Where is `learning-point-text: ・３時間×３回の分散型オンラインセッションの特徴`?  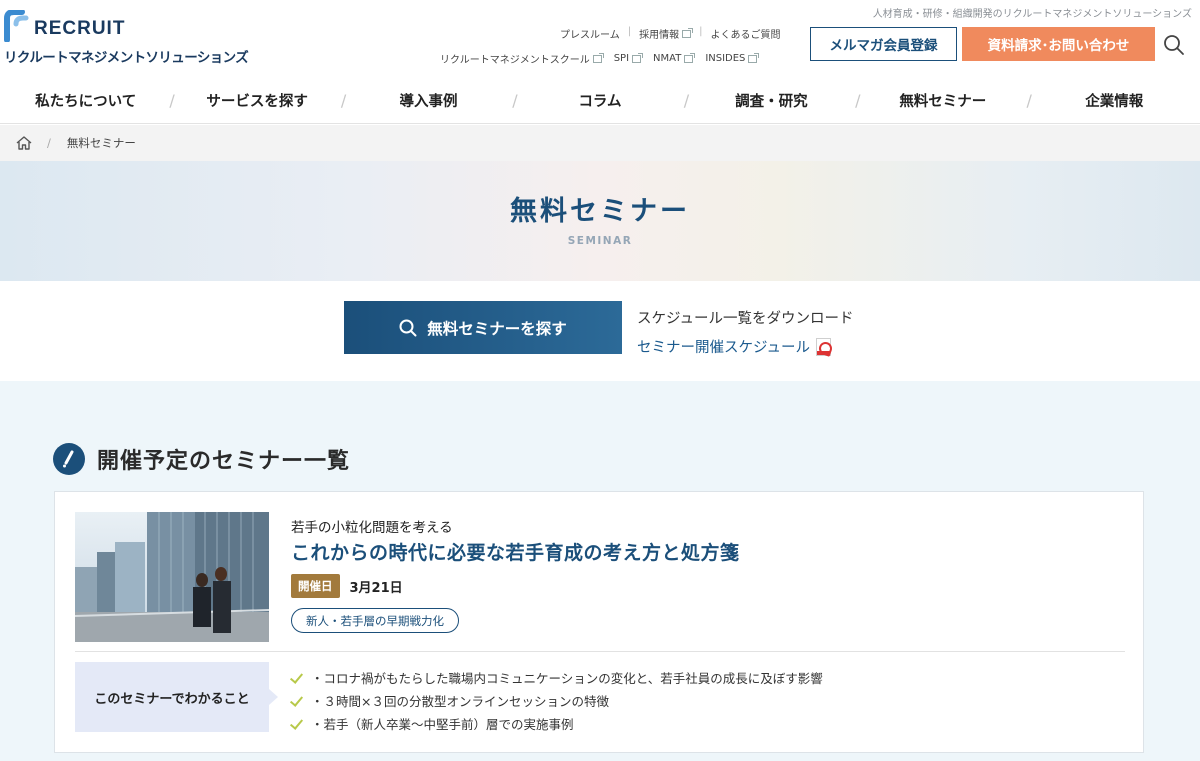
learning-point-text: ・３時間×３回の分散型オンラインセッションの特徴 is located at coordinates (460, 701).